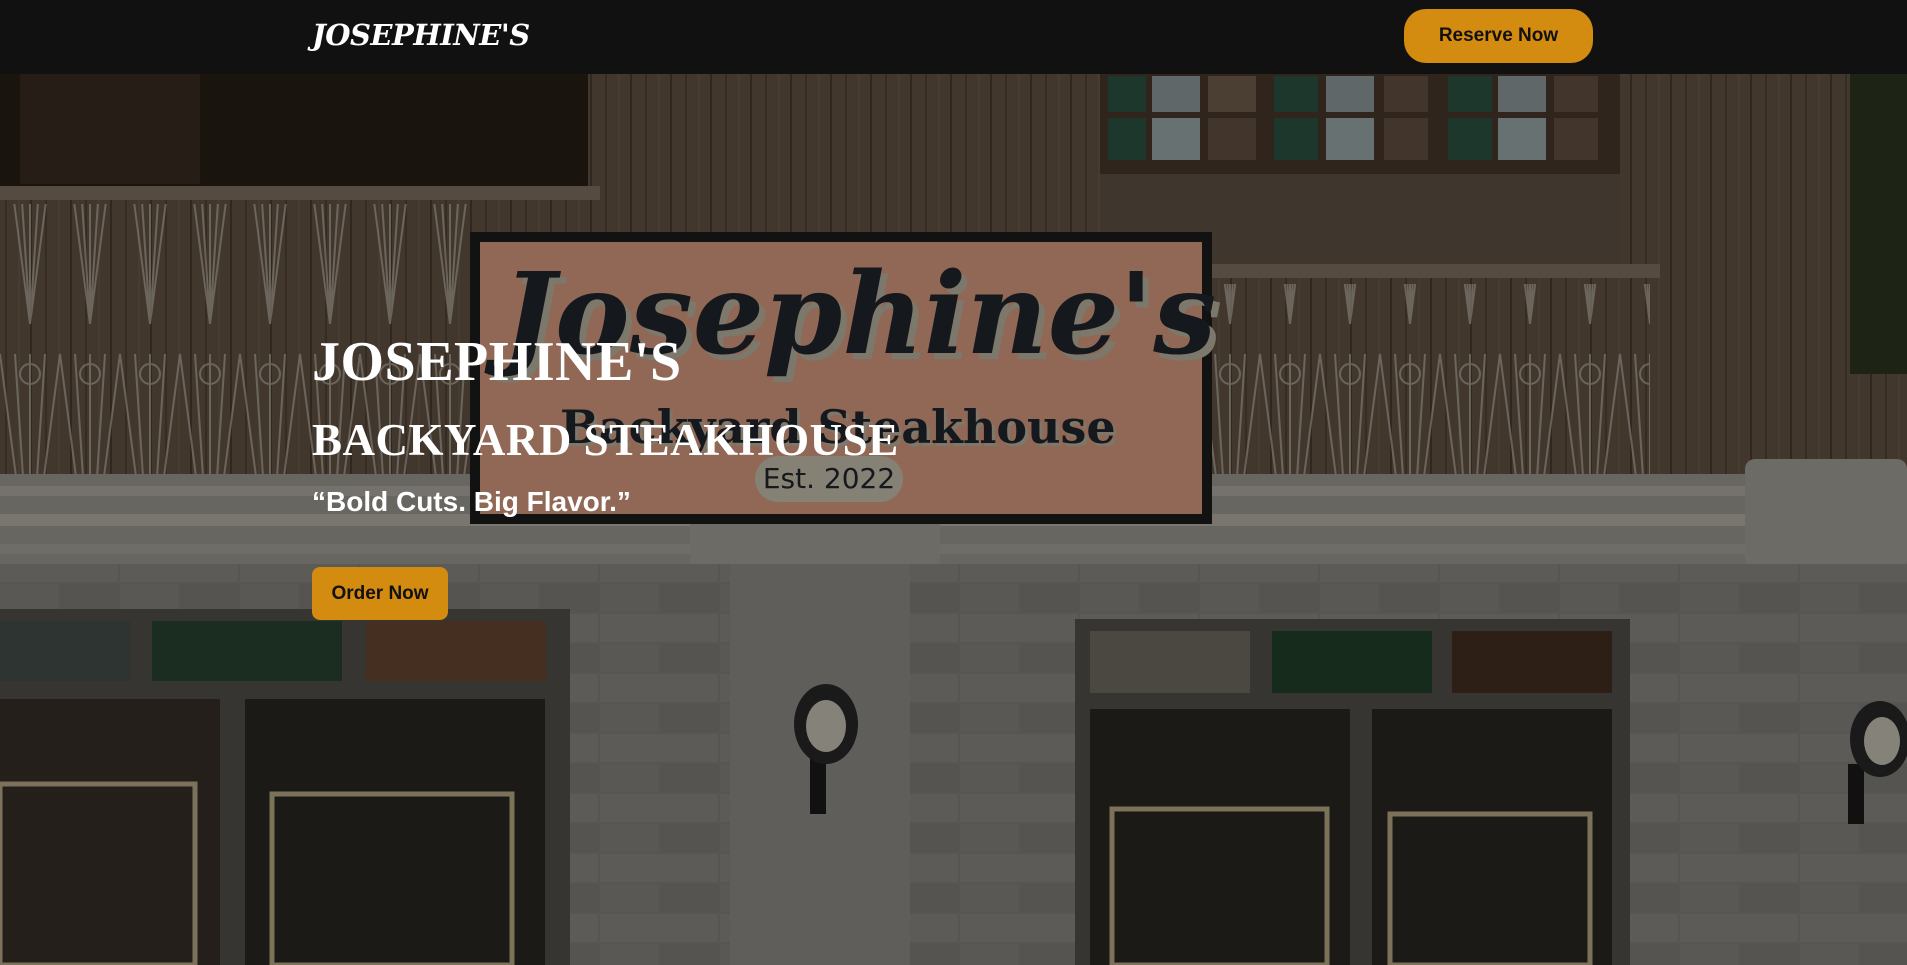 This screenshot has height=965, width=1907. What do you see at coordinates (380, 593) in the screenshot?
I see `order-now-button: Order Now` at bounding box center [380, 593].